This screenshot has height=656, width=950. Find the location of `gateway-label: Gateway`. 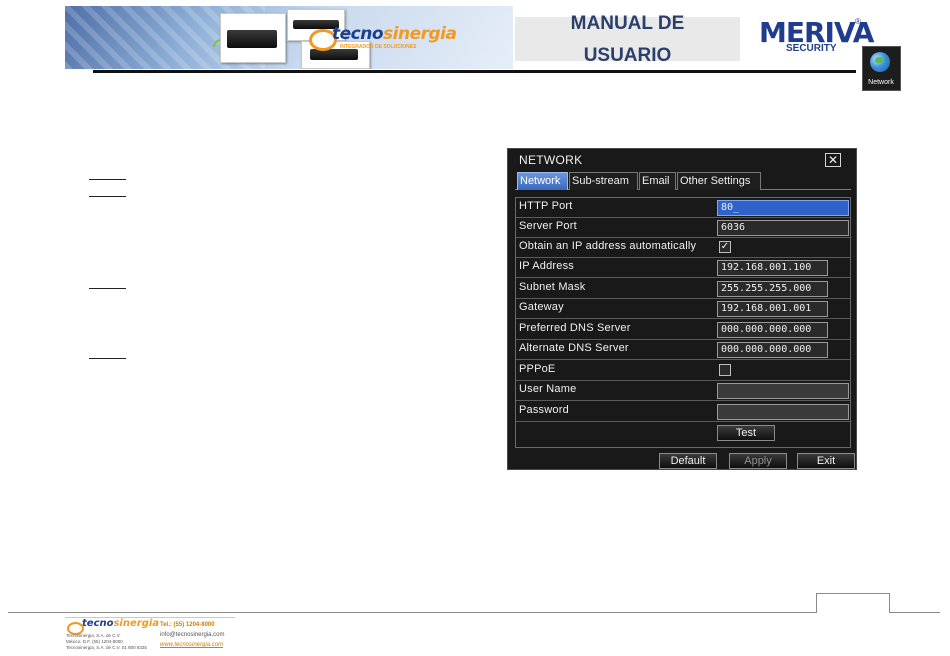

gateway-label: Gateway is located at coordinates (541, 307).